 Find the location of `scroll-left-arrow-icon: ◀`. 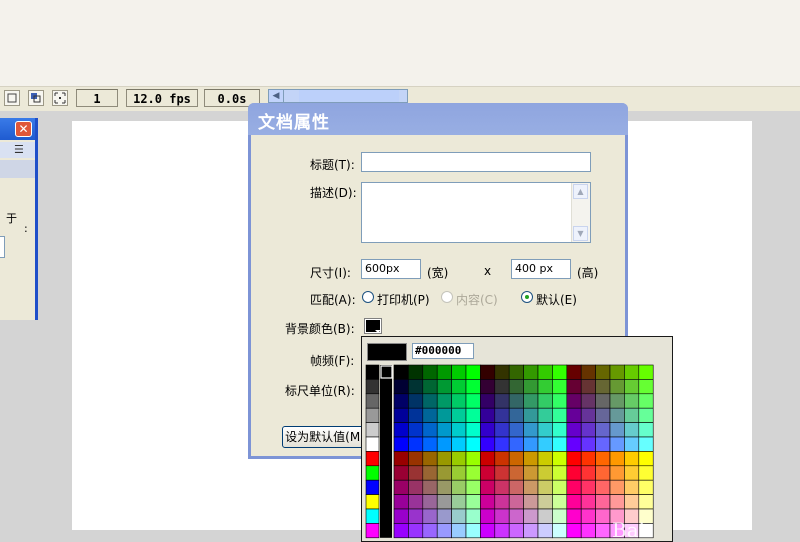

scroll-left-arrow-icon: ◀ is located at coordinates (276, 96).